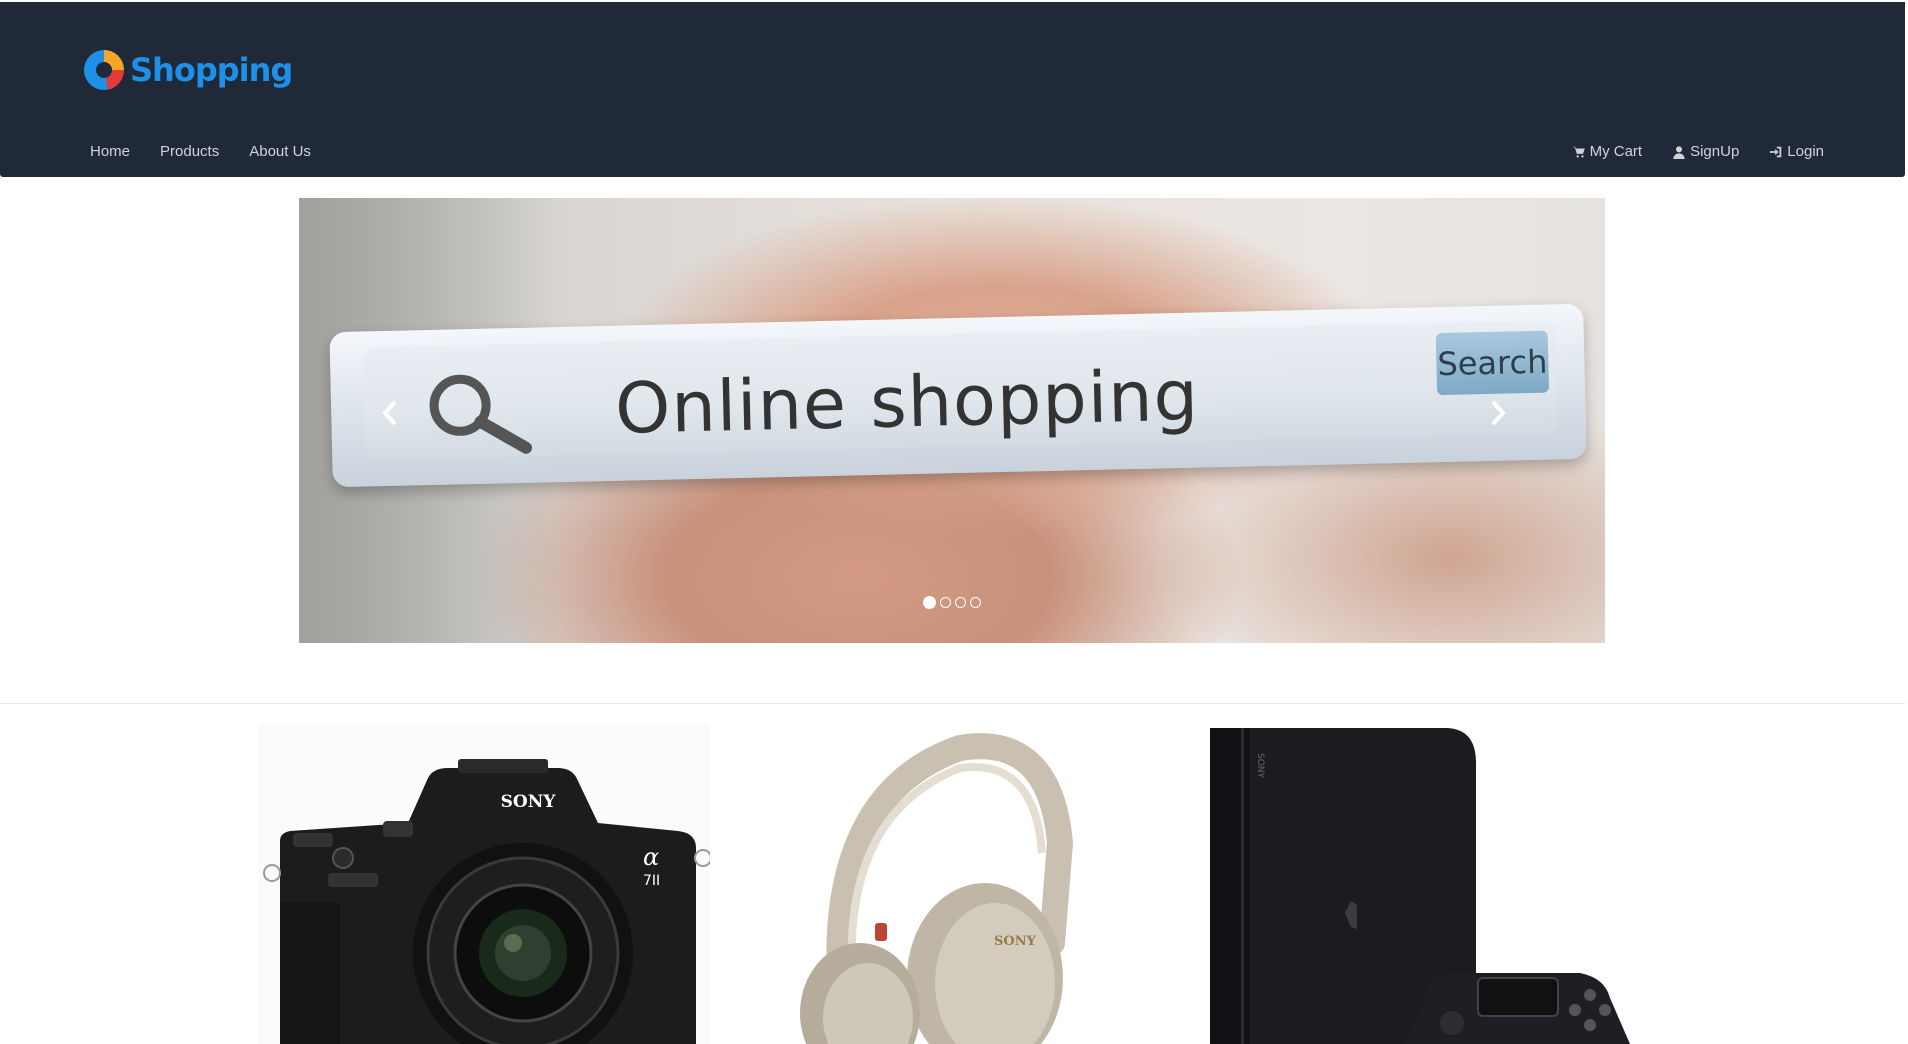 The image size is (1908, 1044). Describe the element at coordinates (1679, 152) in the screenshot. I see `user-icon` at that location.